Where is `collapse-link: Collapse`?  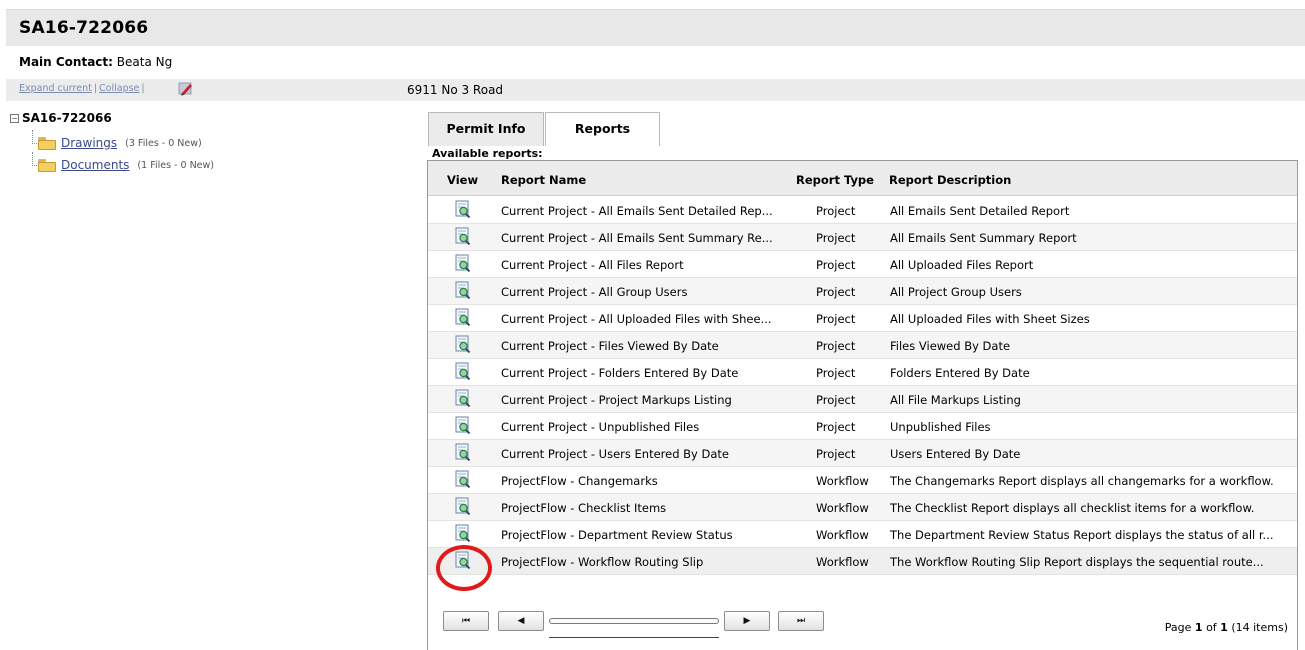 collapse-link: Collapse is located at coordinates (119, 88).